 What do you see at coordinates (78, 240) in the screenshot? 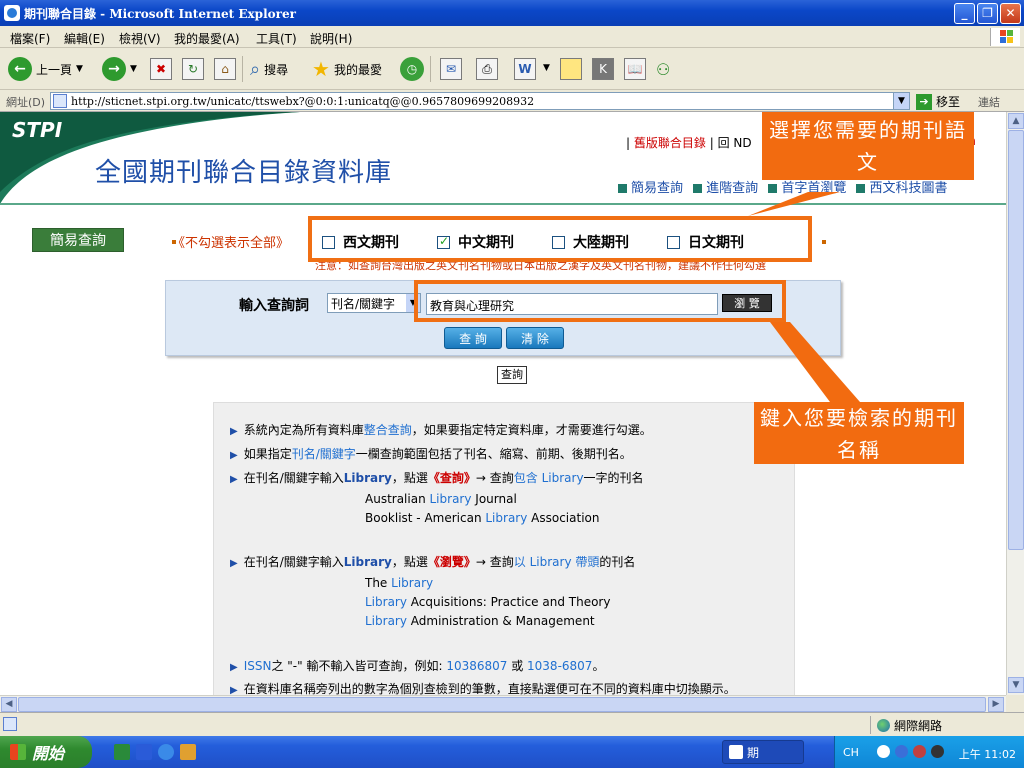
I see `tab-simple-search: 簡易查詢` at bounding box center [78, 240].